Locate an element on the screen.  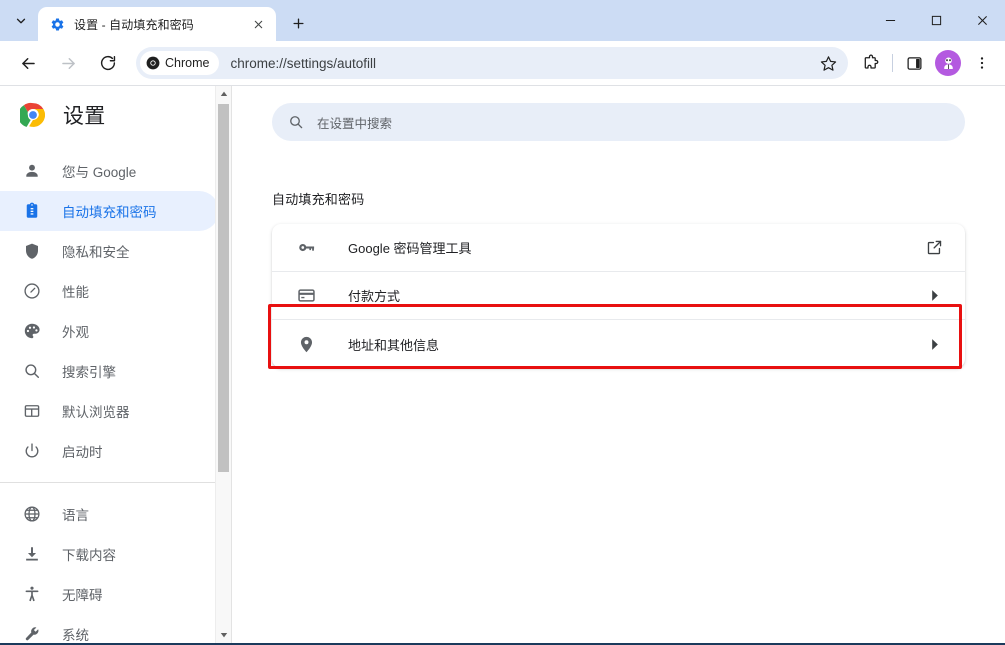
location-pin-icon is located at coordinates (306, 344).